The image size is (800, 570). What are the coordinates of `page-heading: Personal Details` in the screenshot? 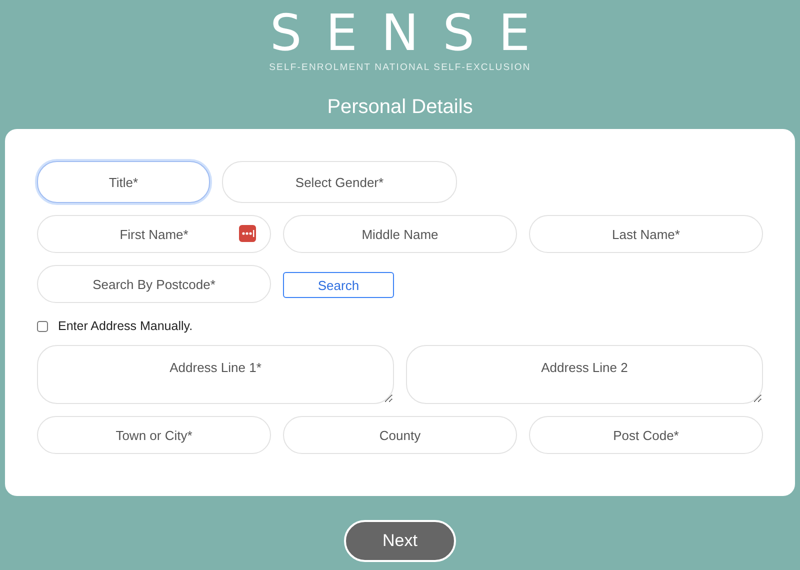 It's located at (400, 107).